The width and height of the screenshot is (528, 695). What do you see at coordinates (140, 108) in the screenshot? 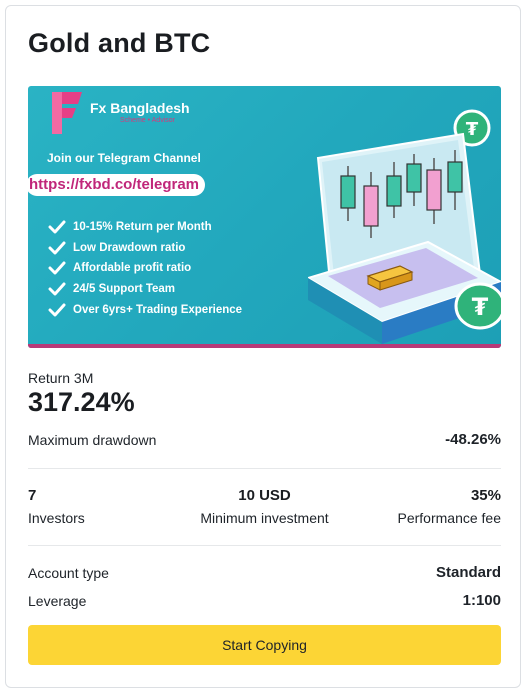
I see `brand-name: Fx Bangladesh` at bounding box center [140, 108].